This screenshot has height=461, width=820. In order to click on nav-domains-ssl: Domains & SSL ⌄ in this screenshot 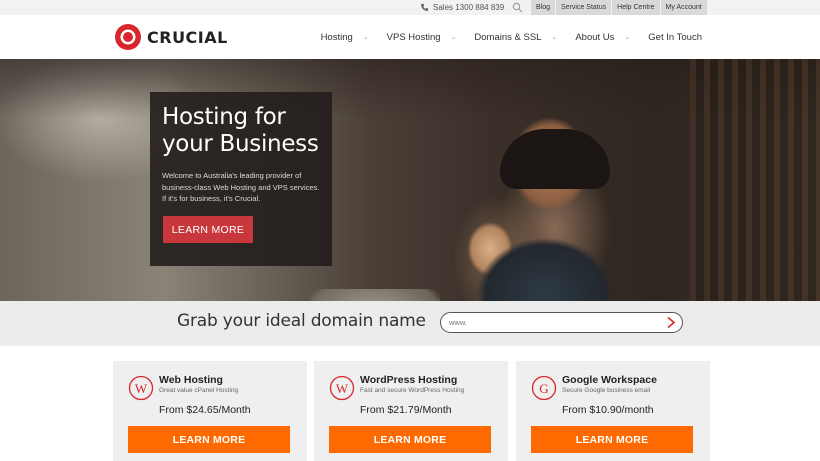, I will do `click(515, 37)`.